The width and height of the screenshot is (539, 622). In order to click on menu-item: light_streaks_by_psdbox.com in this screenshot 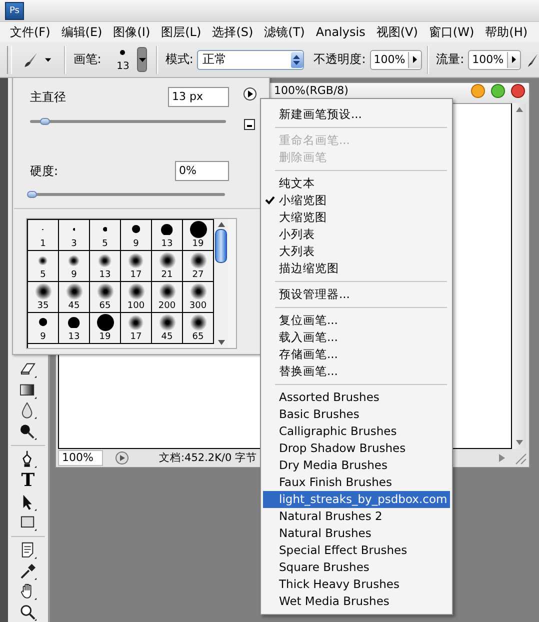, I will do `click(356, 499)`.